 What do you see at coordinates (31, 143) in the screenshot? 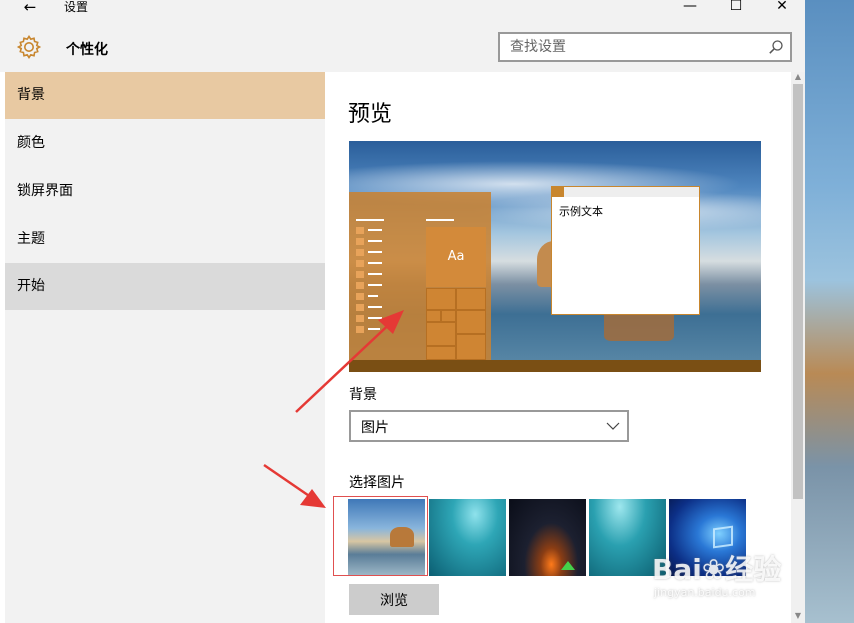
I see `sidebar-item-label: 颜色` at bounding box center [31, 143].